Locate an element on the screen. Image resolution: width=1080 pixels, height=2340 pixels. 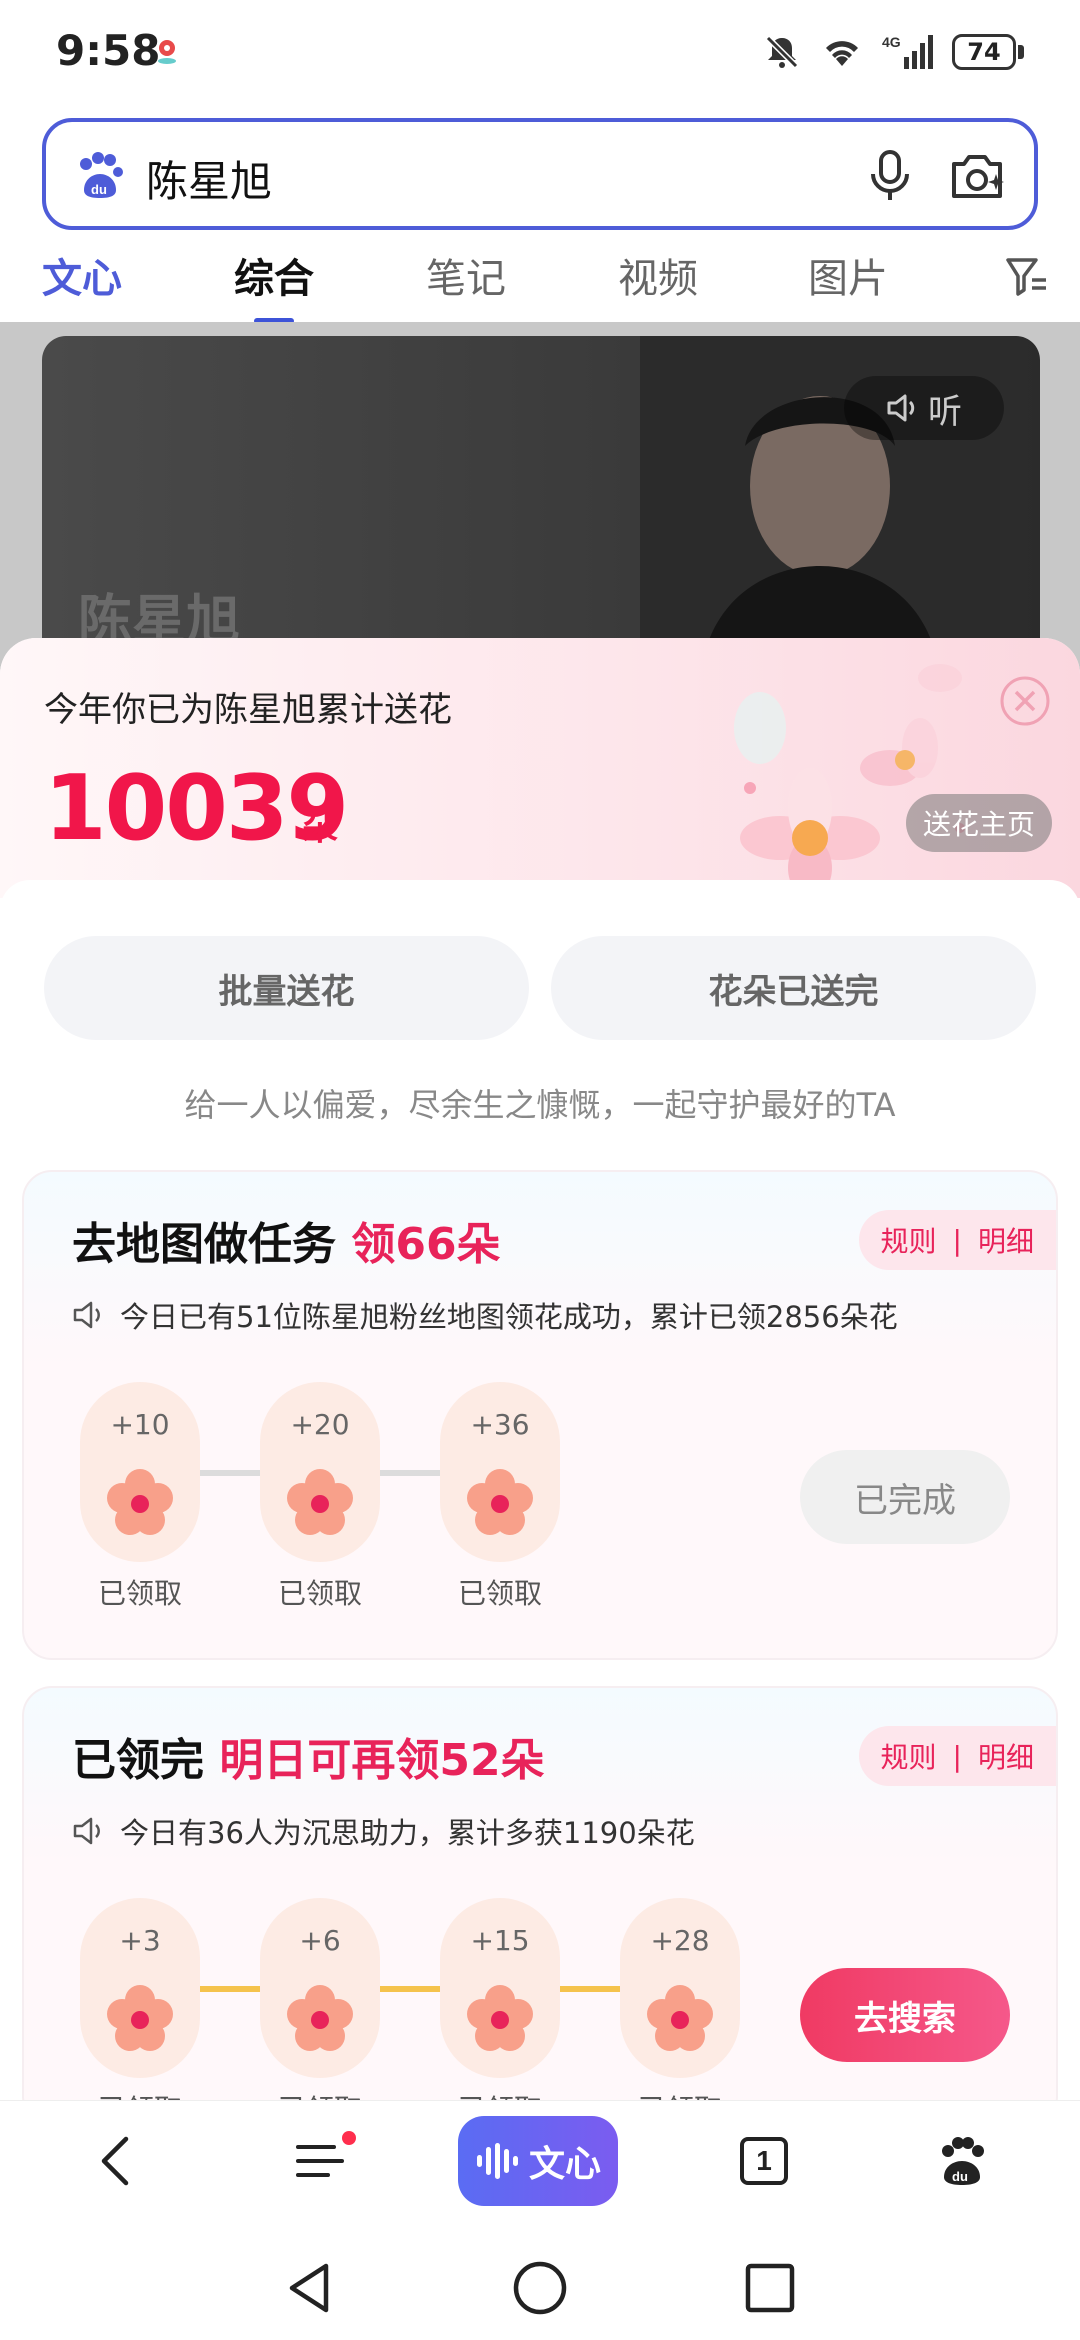
menu-icon is located at coordinates (320, 2161).